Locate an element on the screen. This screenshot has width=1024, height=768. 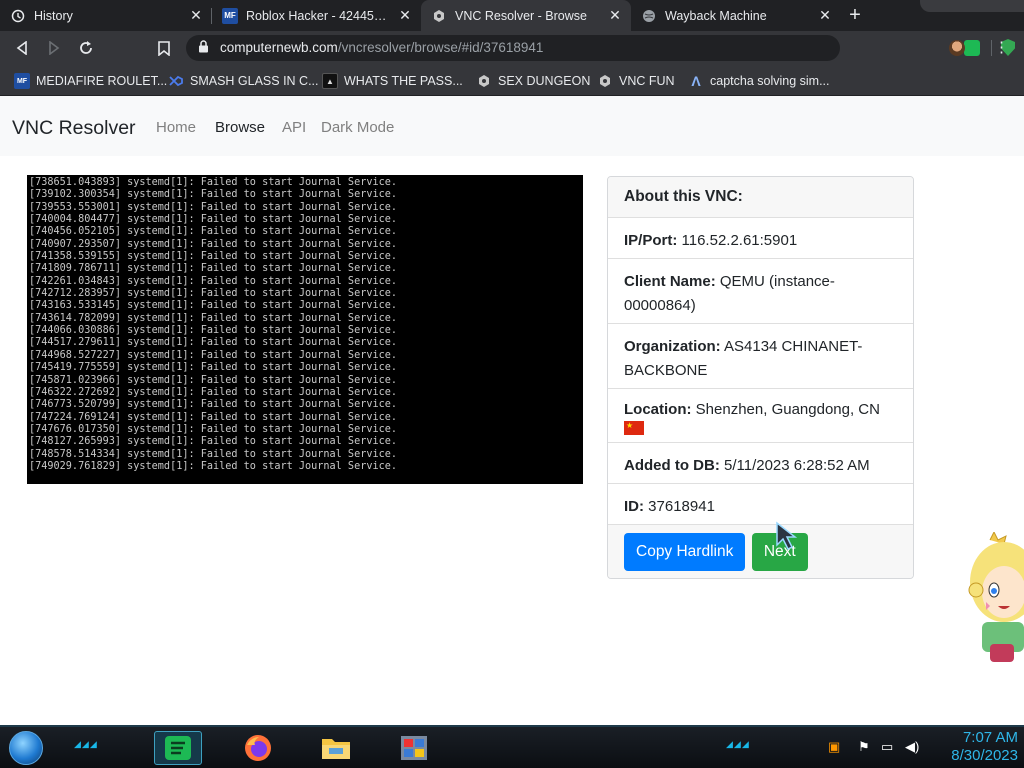
site-navbar: VNC Resolver Home Browse API Dark Mode is located at coordinates (512, 126).